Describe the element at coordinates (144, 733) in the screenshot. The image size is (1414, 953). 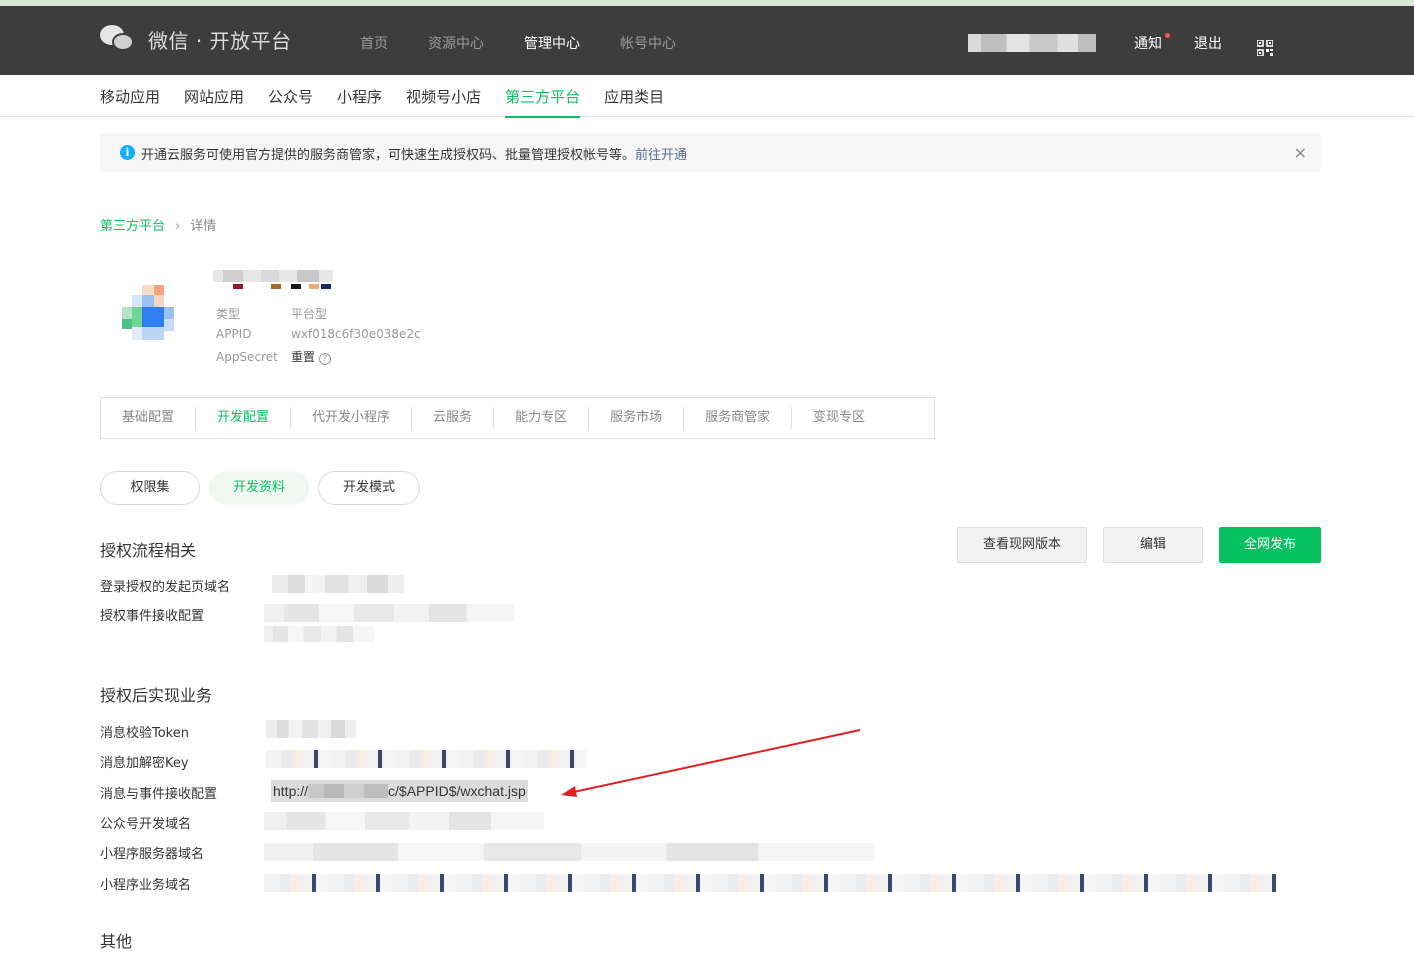
I see `label-message-token: 消息校验Token` at that location.